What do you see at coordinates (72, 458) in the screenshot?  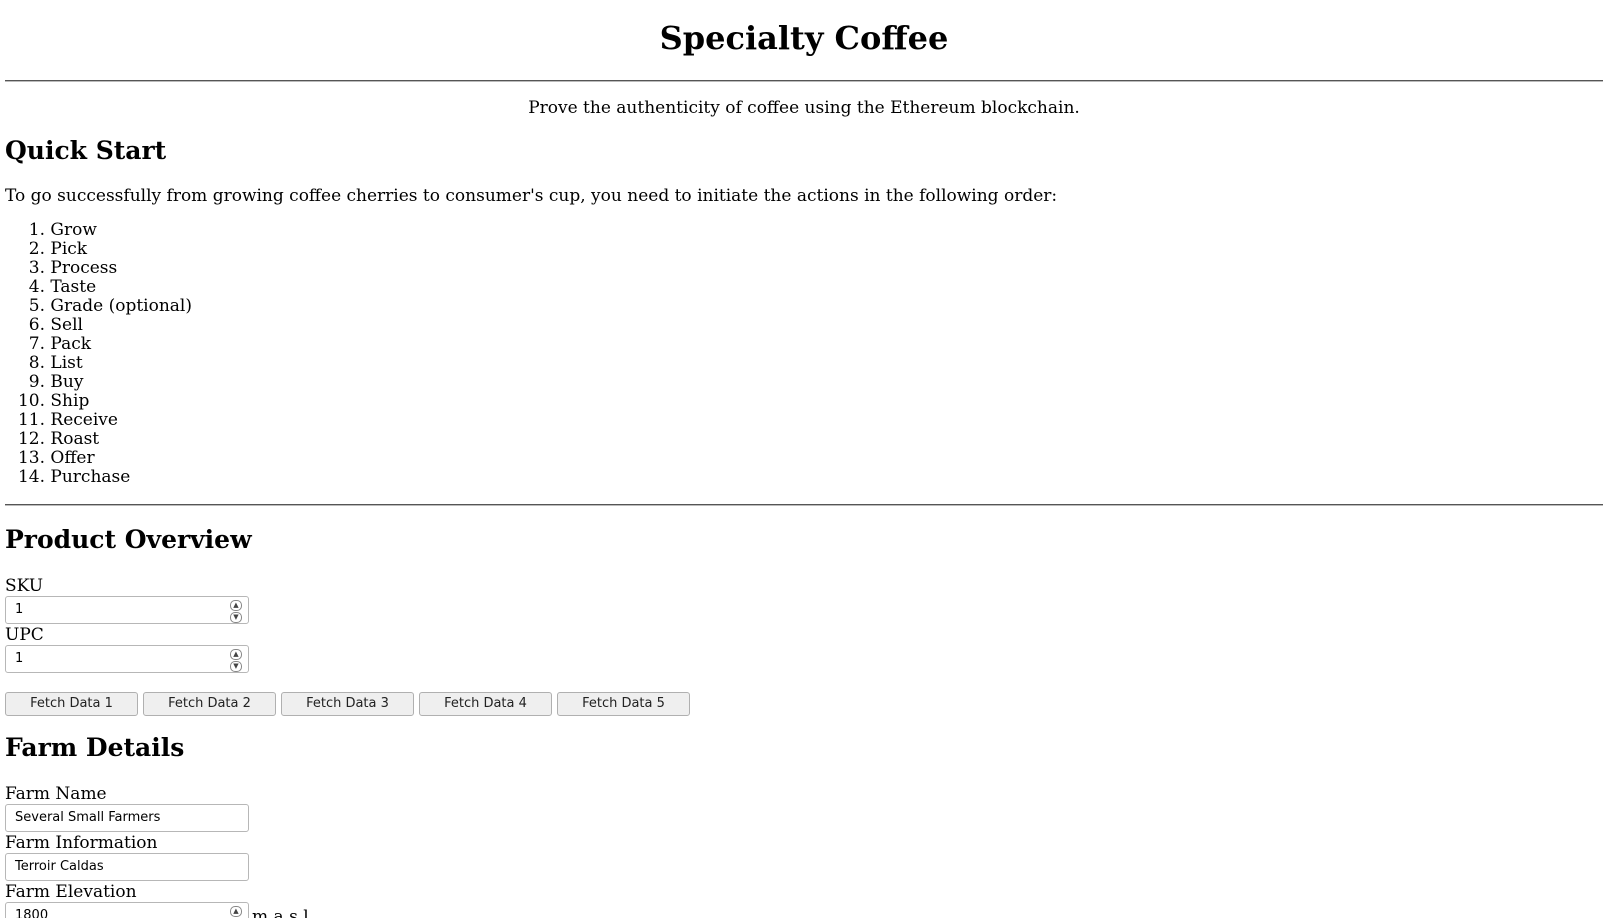 I see `step-label: Offer` at bounding box center [72, 458].